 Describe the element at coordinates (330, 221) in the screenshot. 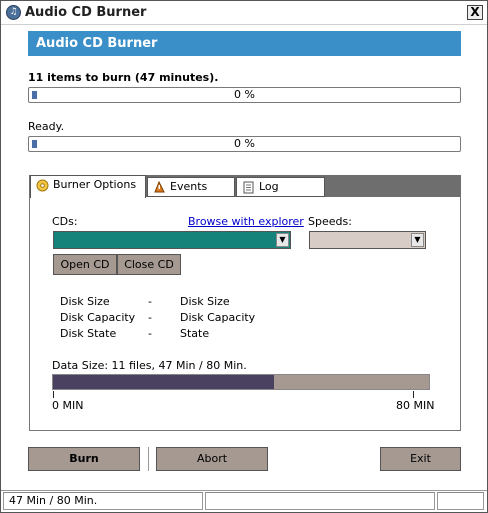

I see `speeds-label: Speeds:` at that location.